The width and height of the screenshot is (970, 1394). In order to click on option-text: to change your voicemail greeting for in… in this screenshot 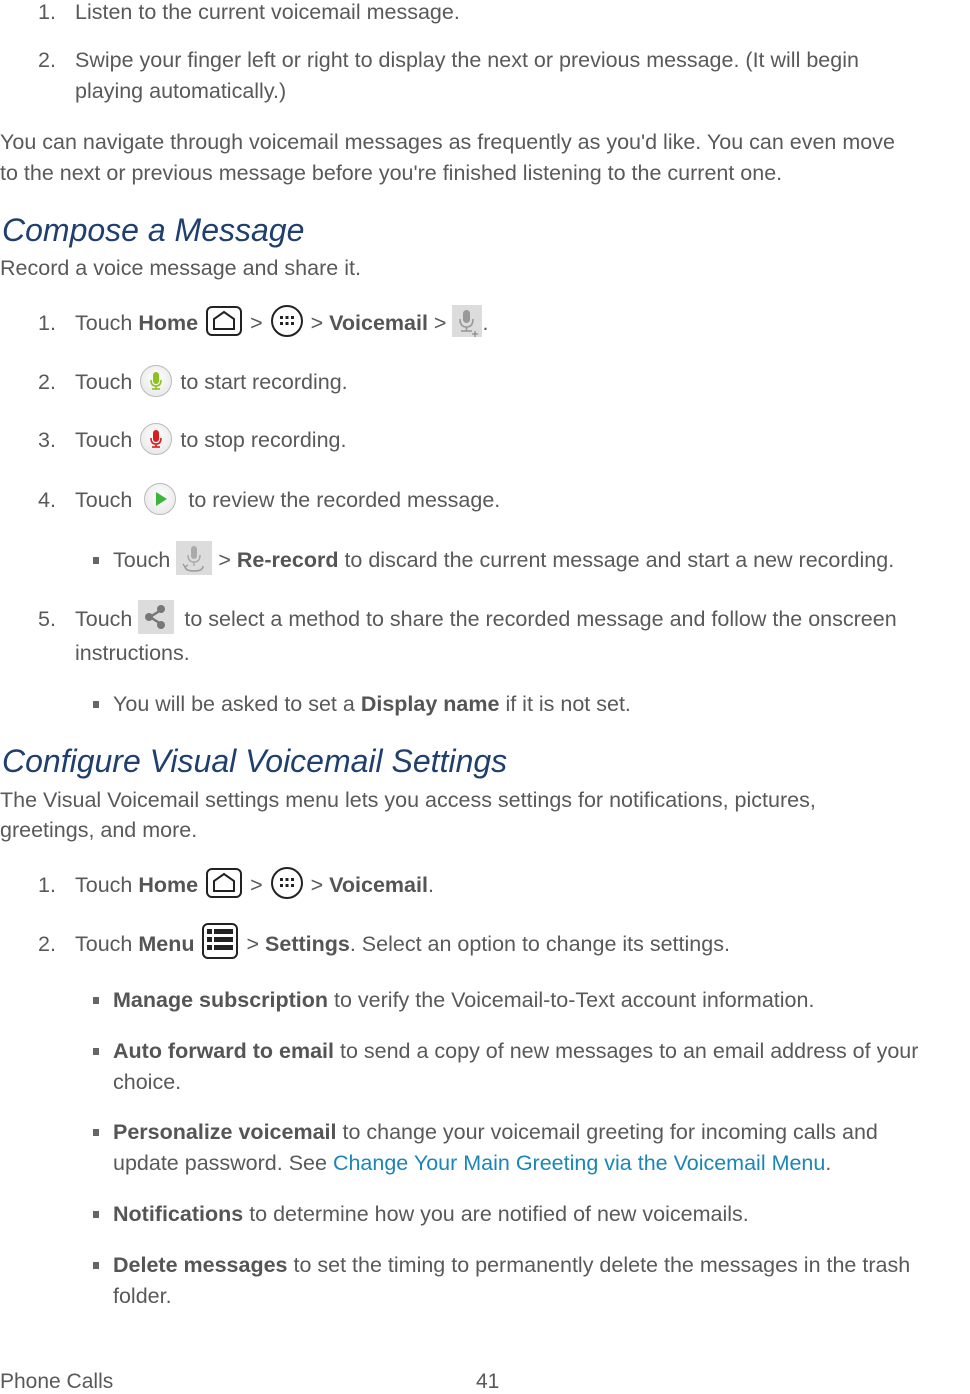, I will do `click(610, 1132)`.